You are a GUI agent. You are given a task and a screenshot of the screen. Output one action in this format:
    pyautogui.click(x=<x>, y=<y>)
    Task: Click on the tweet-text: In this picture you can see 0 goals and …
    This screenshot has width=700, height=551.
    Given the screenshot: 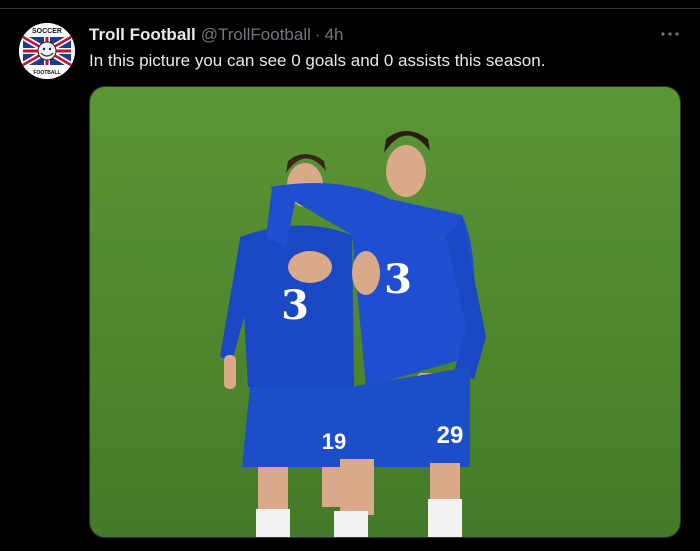 What is the action you would take?
    pyautogui.click(x=317, y=60)
    